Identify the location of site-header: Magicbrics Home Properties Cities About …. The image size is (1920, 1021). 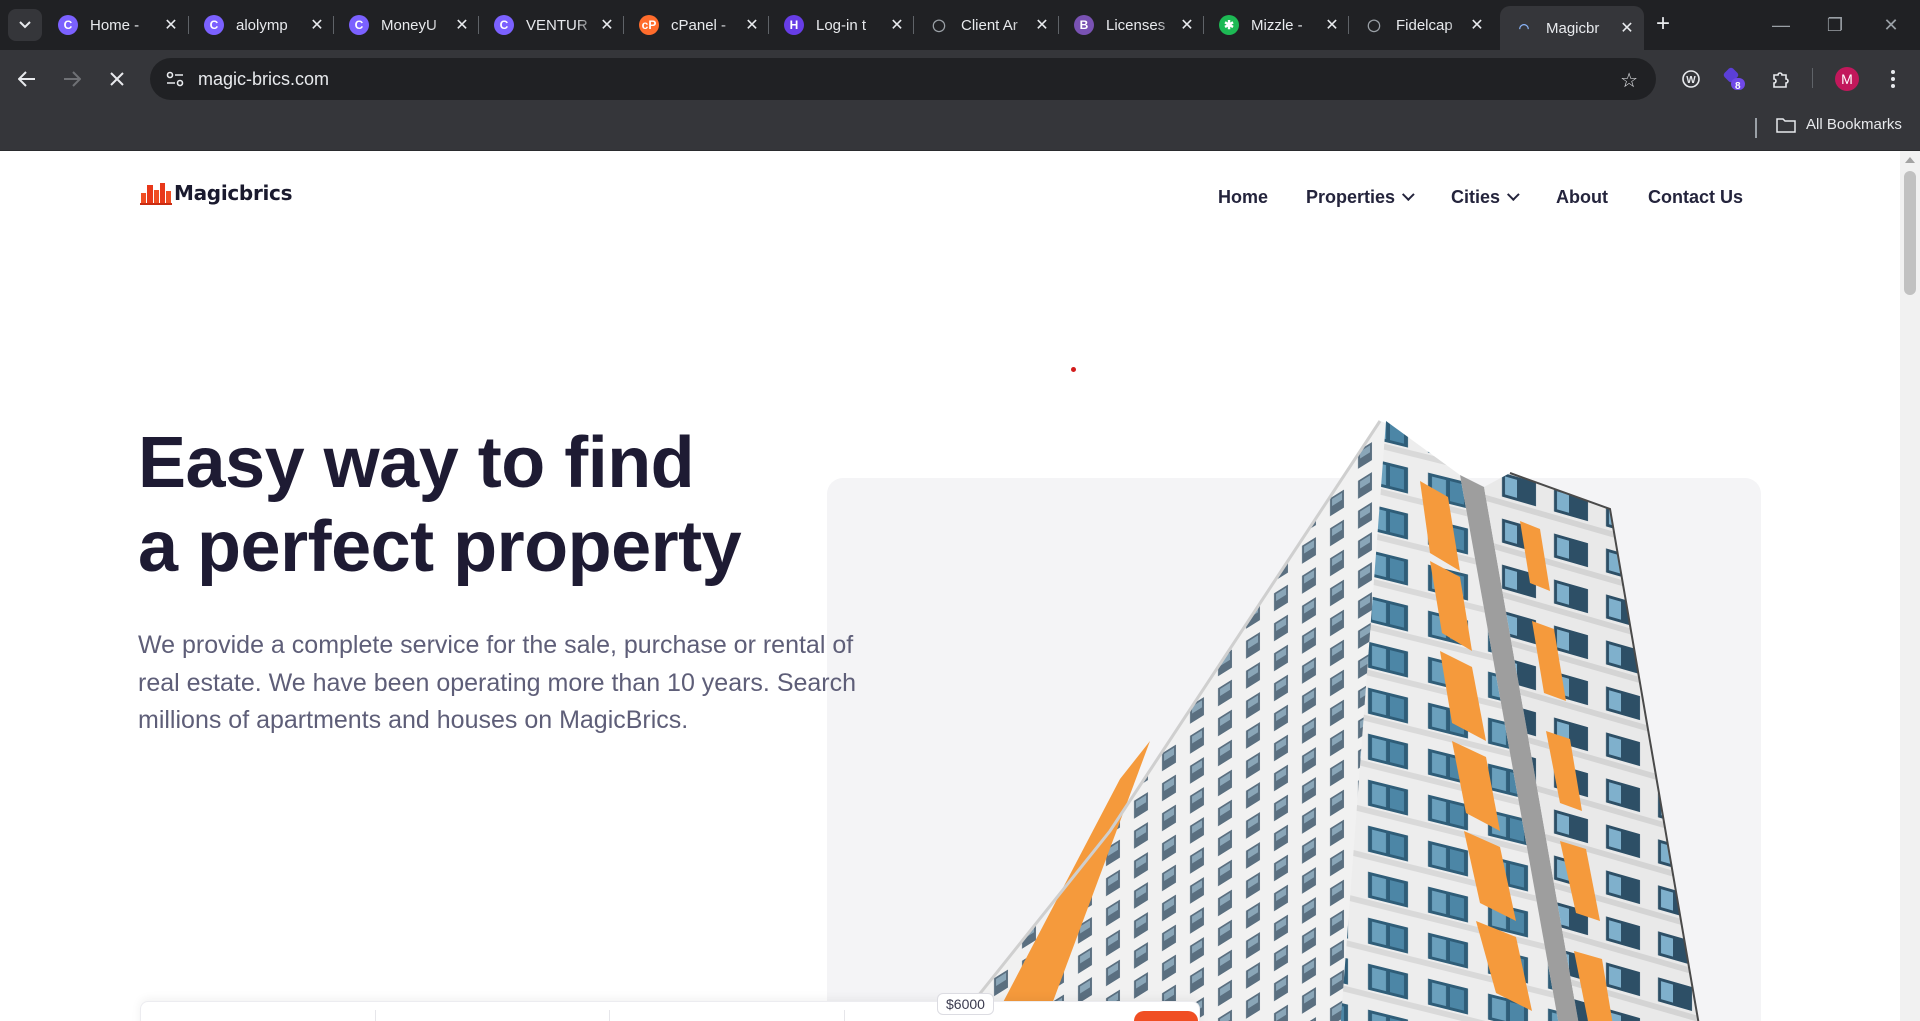
(950, 198).